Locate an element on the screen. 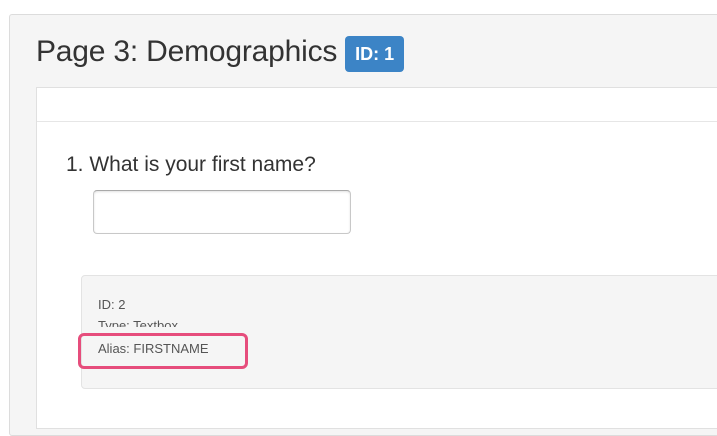  page-id-badge: ID: 1 is located at coordinates (375, 54).